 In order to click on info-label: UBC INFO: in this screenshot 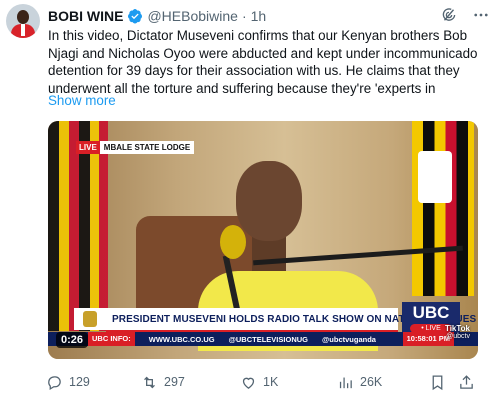, I will do `click(111, 339)`.